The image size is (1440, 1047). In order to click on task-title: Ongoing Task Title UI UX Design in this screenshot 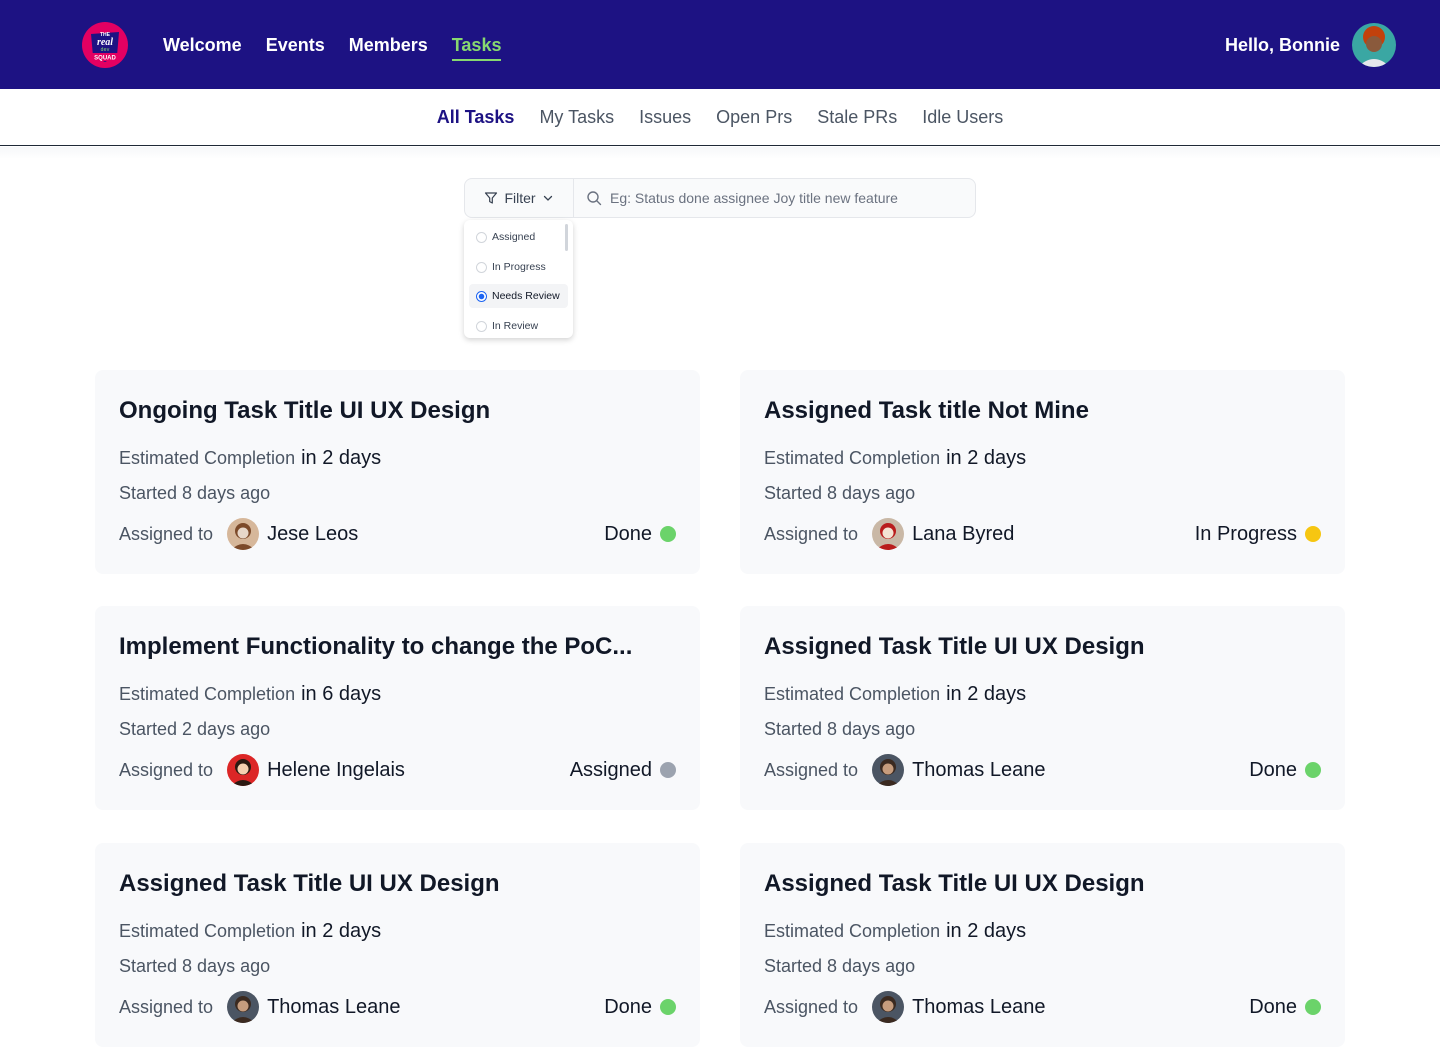, I will do `click(304, 411)`.